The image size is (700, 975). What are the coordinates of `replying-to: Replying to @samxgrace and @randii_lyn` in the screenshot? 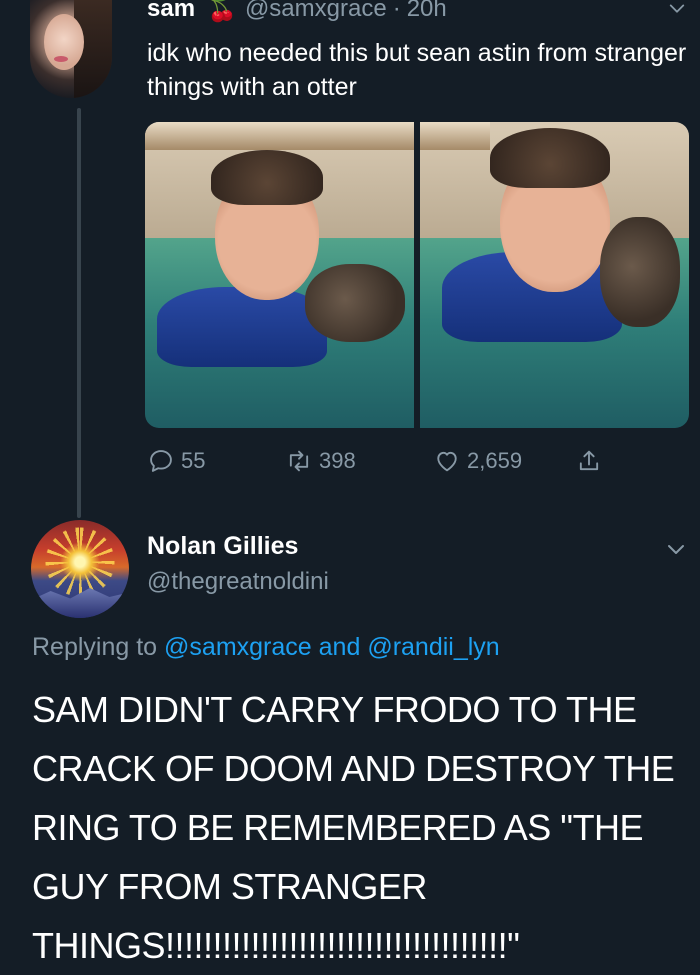 It's located at (266, 647).